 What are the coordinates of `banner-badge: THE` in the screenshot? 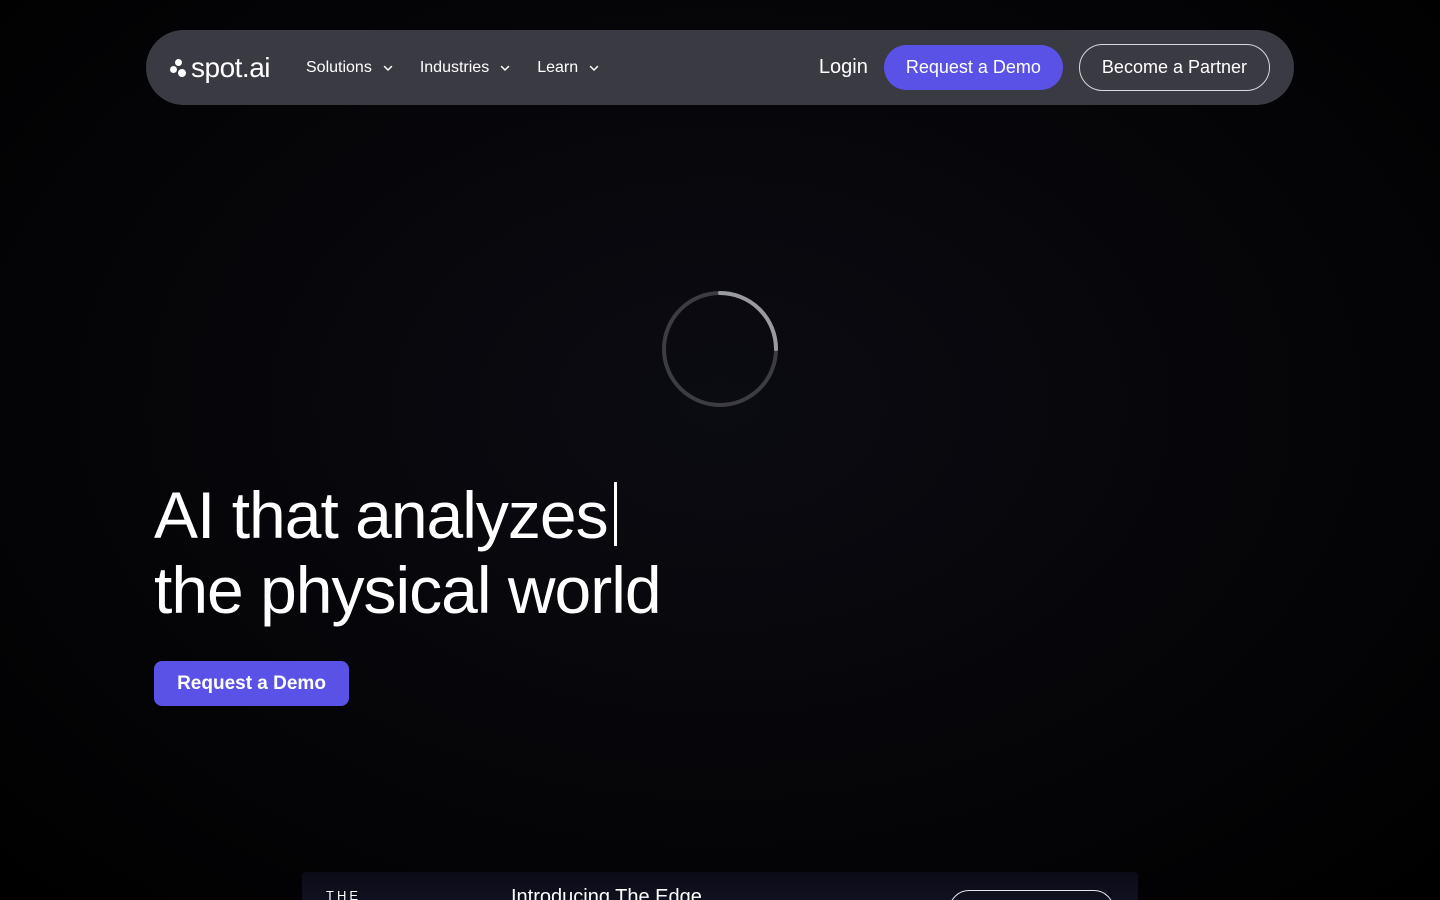 It's located at (343, 894).